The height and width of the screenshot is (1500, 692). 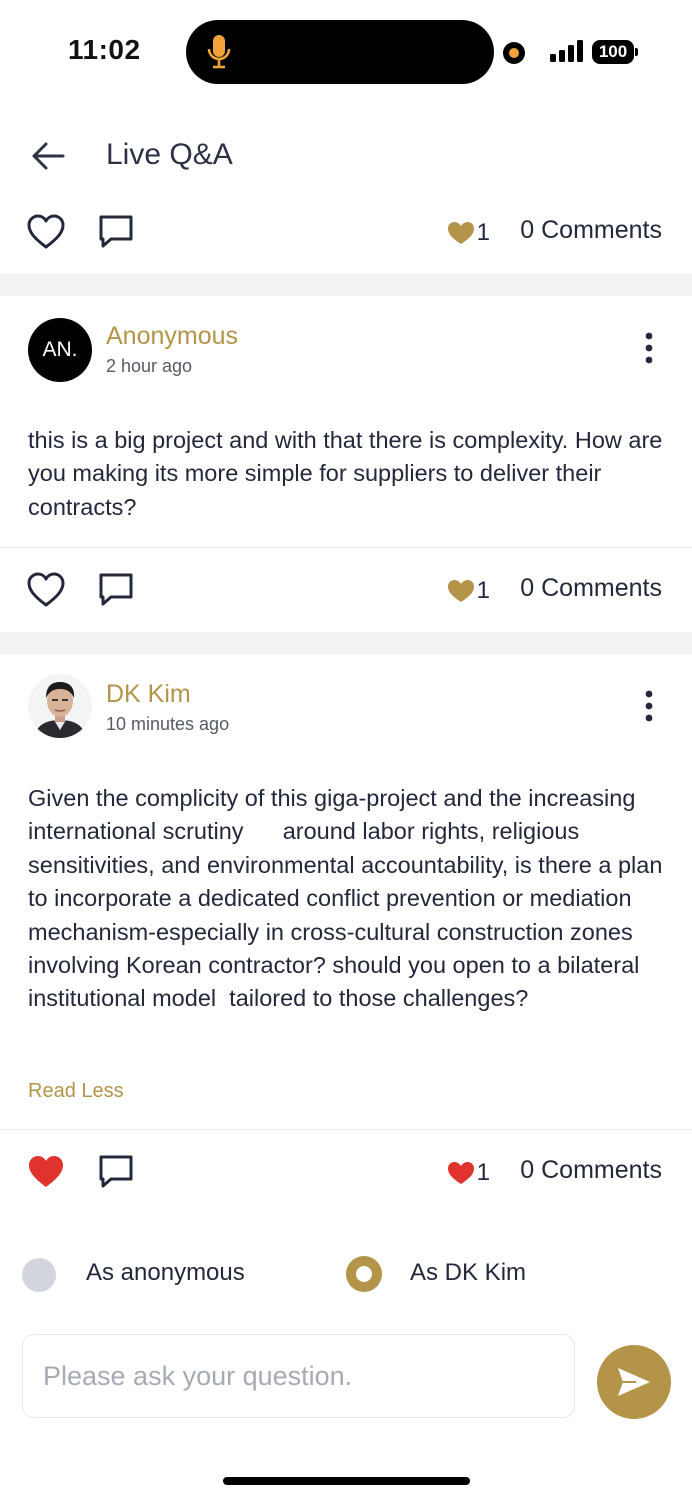 What do you see at coordinates (460, 1173) in the screenshot?
I see `red-heart-icon` at bounding box center [460, 1173].